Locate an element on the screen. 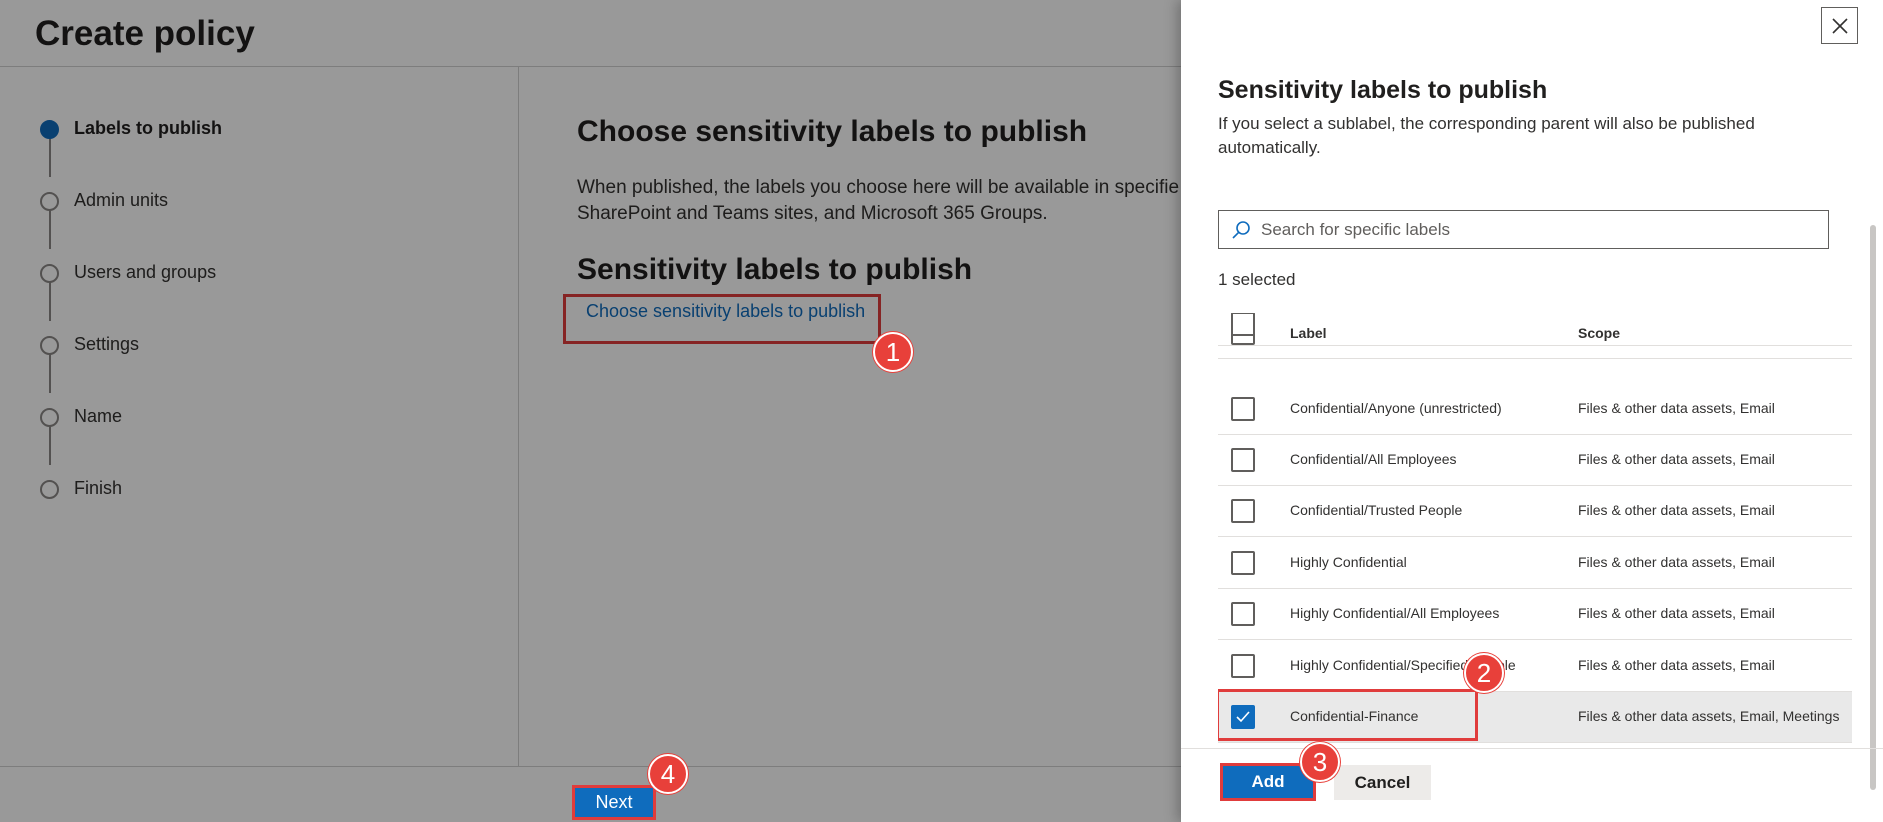 This screenshot has height=822, width=1883. selected-count: 1 selected is located at coordinates (1257, 279).